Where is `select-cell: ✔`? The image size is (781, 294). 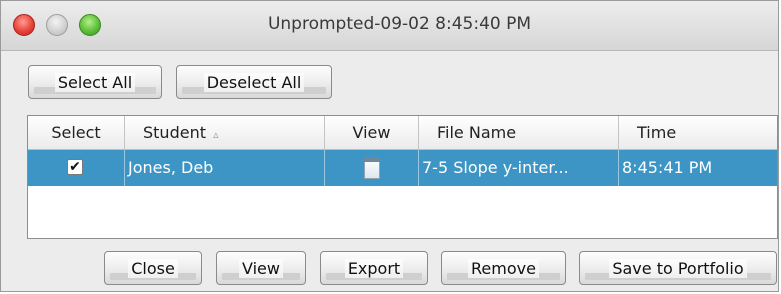 select-cell: ✔ is located at coordinates (76, 168).